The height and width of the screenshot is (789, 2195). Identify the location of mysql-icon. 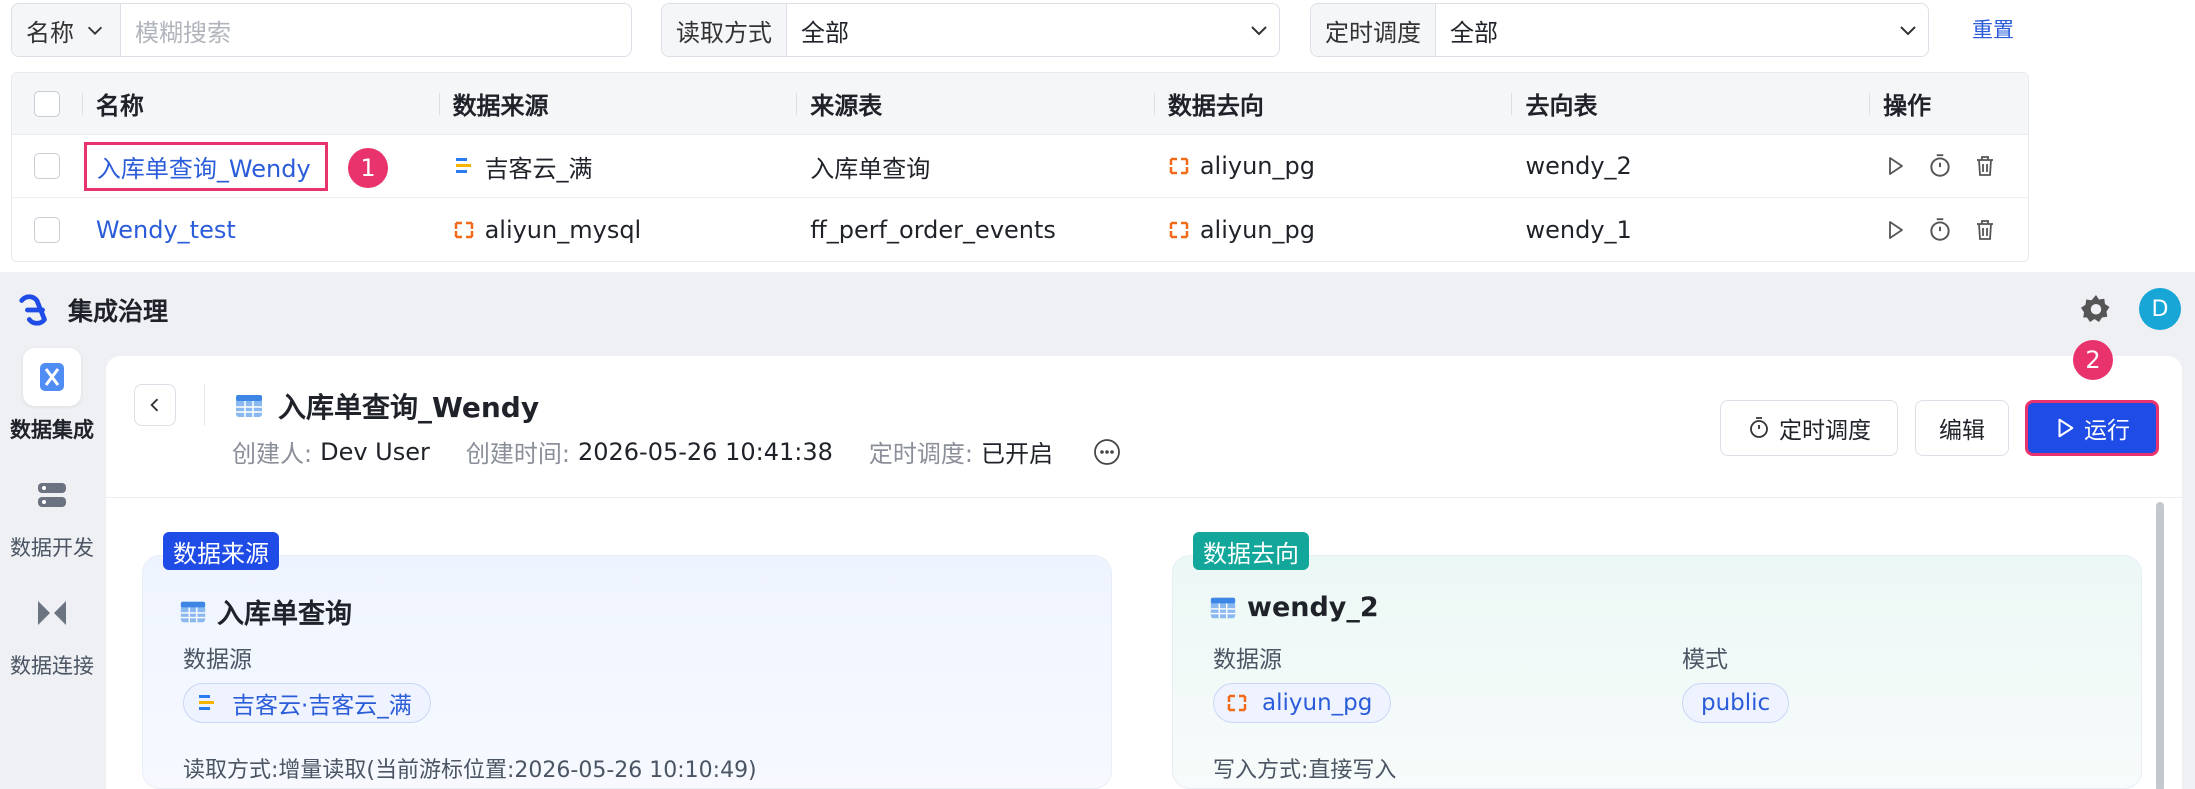
(464, 230).